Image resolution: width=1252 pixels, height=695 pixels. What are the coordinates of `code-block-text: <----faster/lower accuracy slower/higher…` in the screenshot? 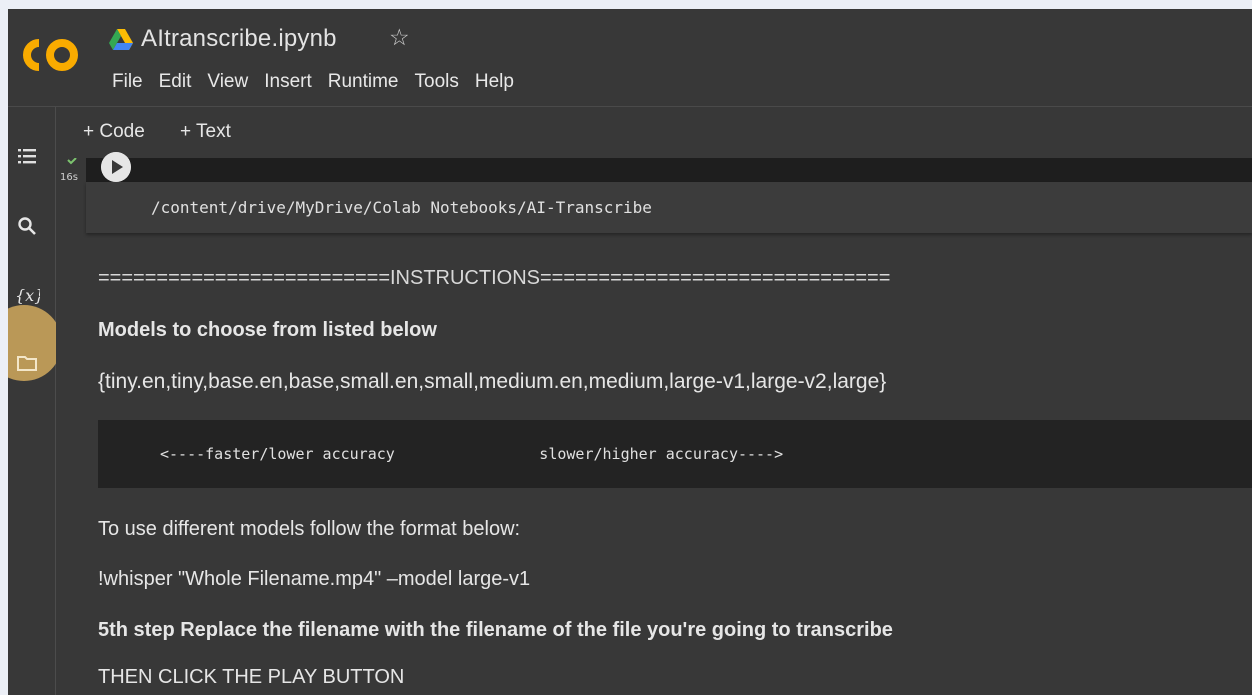 It's located at (472, 454).